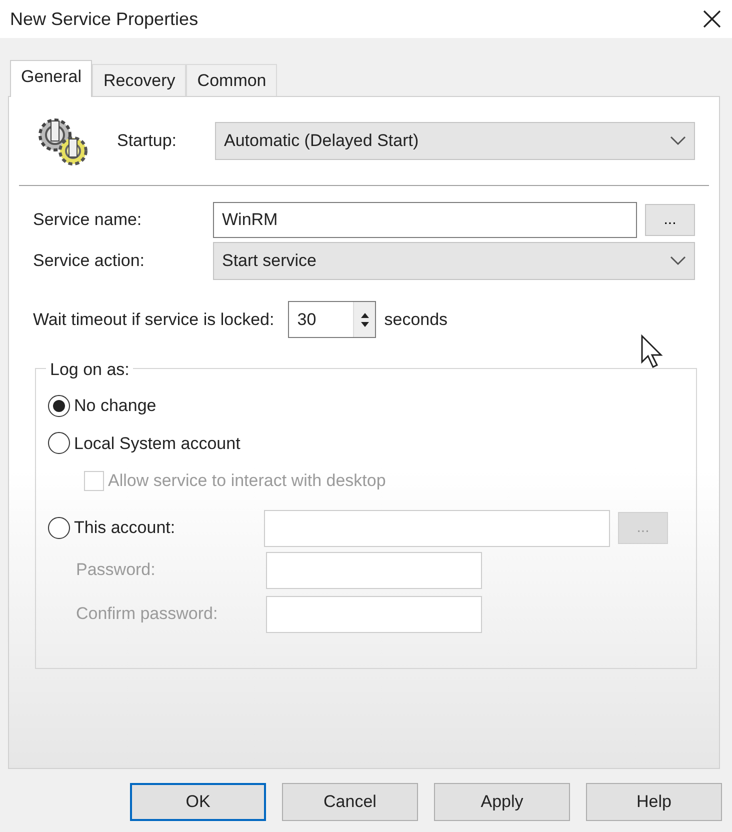  What do you see at coordinates (332, 319) in the screenshot?
I see `timeout-spinner: 30` at bounding box center [332, 319].